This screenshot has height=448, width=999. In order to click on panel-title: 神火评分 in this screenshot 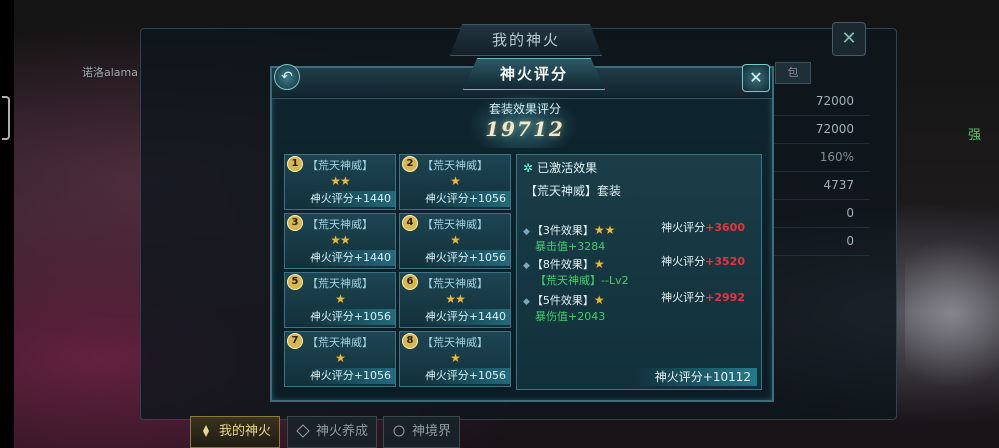, I will do `click(534, 74)`.